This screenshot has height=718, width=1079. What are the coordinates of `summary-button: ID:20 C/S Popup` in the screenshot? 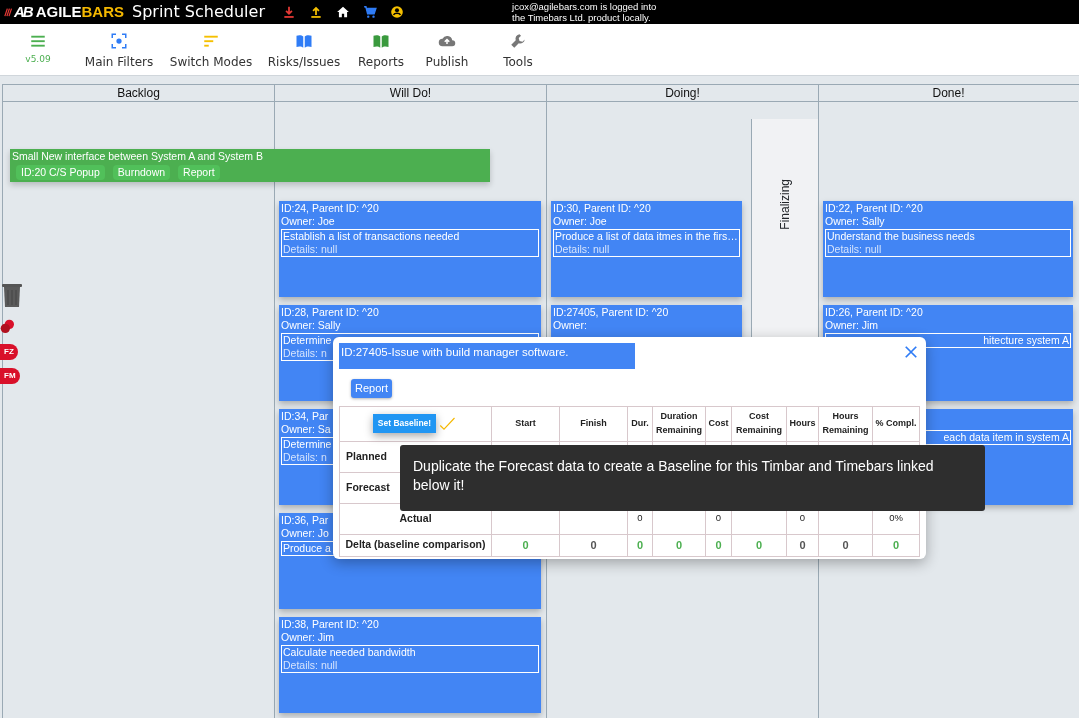 It's located at (60, 172).